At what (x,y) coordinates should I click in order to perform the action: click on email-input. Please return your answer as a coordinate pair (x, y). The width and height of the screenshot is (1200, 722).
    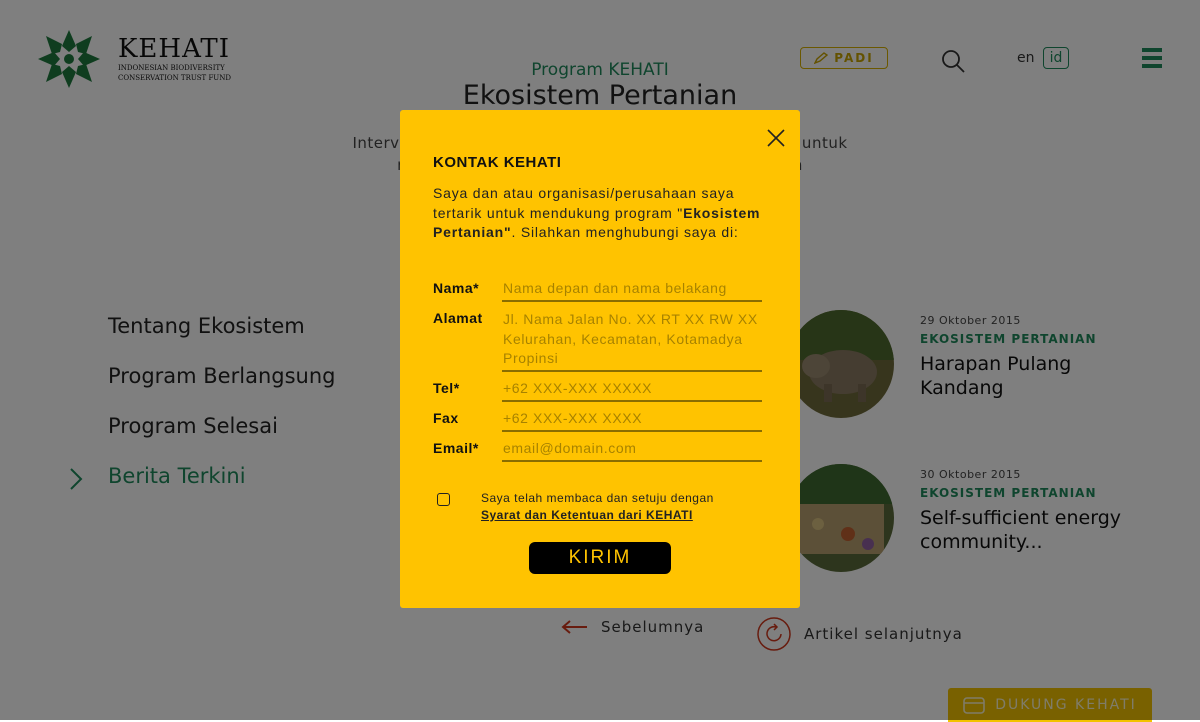
    Looking at the image, I should click on (632, 451).